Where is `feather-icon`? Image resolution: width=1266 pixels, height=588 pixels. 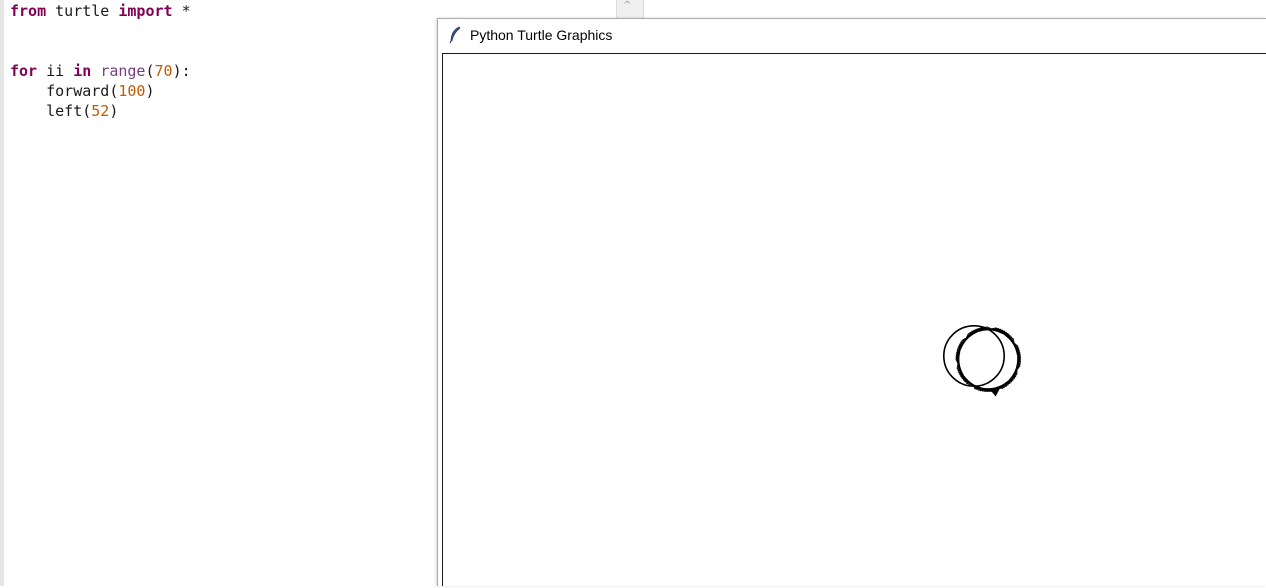
feather-icon is located at coordinates (455, 35).